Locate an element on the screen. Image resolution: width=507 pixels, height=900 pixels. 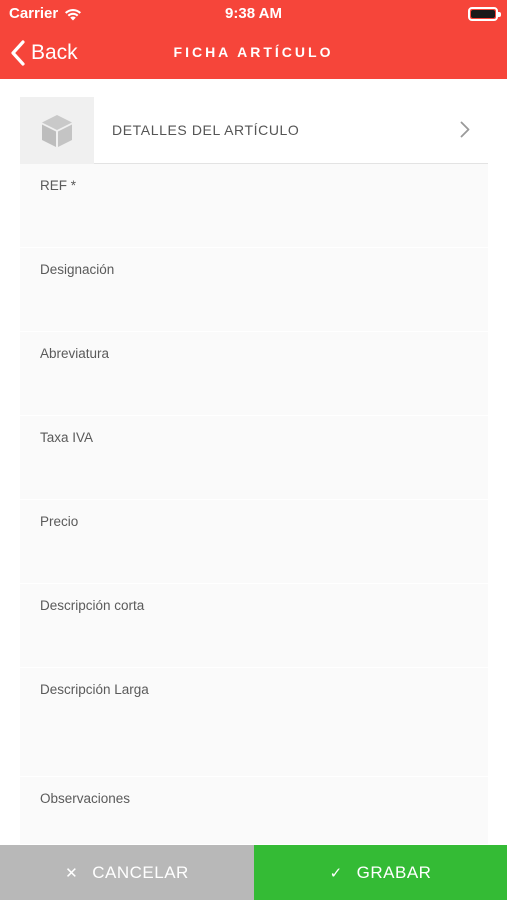
article-details-row: DETALLES DEL ARTÍCULO is located at coordinates (254, 130).